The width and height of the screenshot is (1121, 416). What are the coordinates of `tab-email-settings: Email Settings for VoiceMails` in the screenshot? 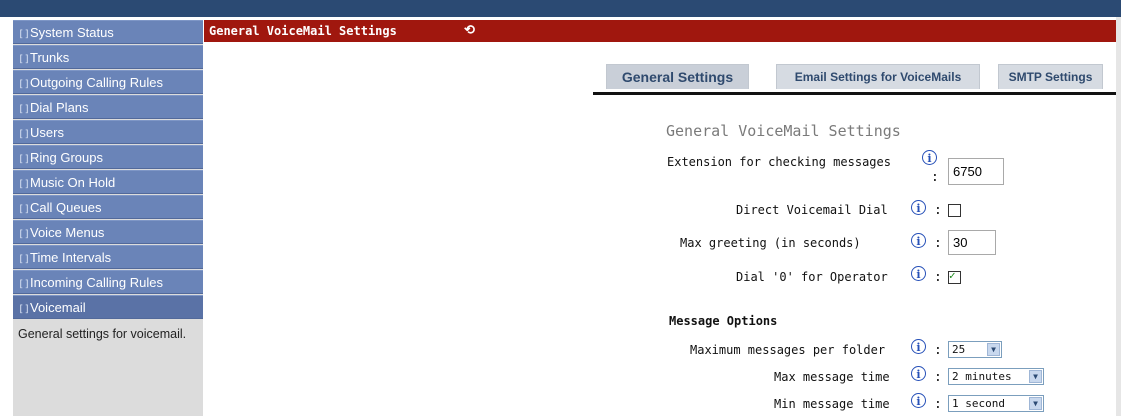 It's located at (878, 76).